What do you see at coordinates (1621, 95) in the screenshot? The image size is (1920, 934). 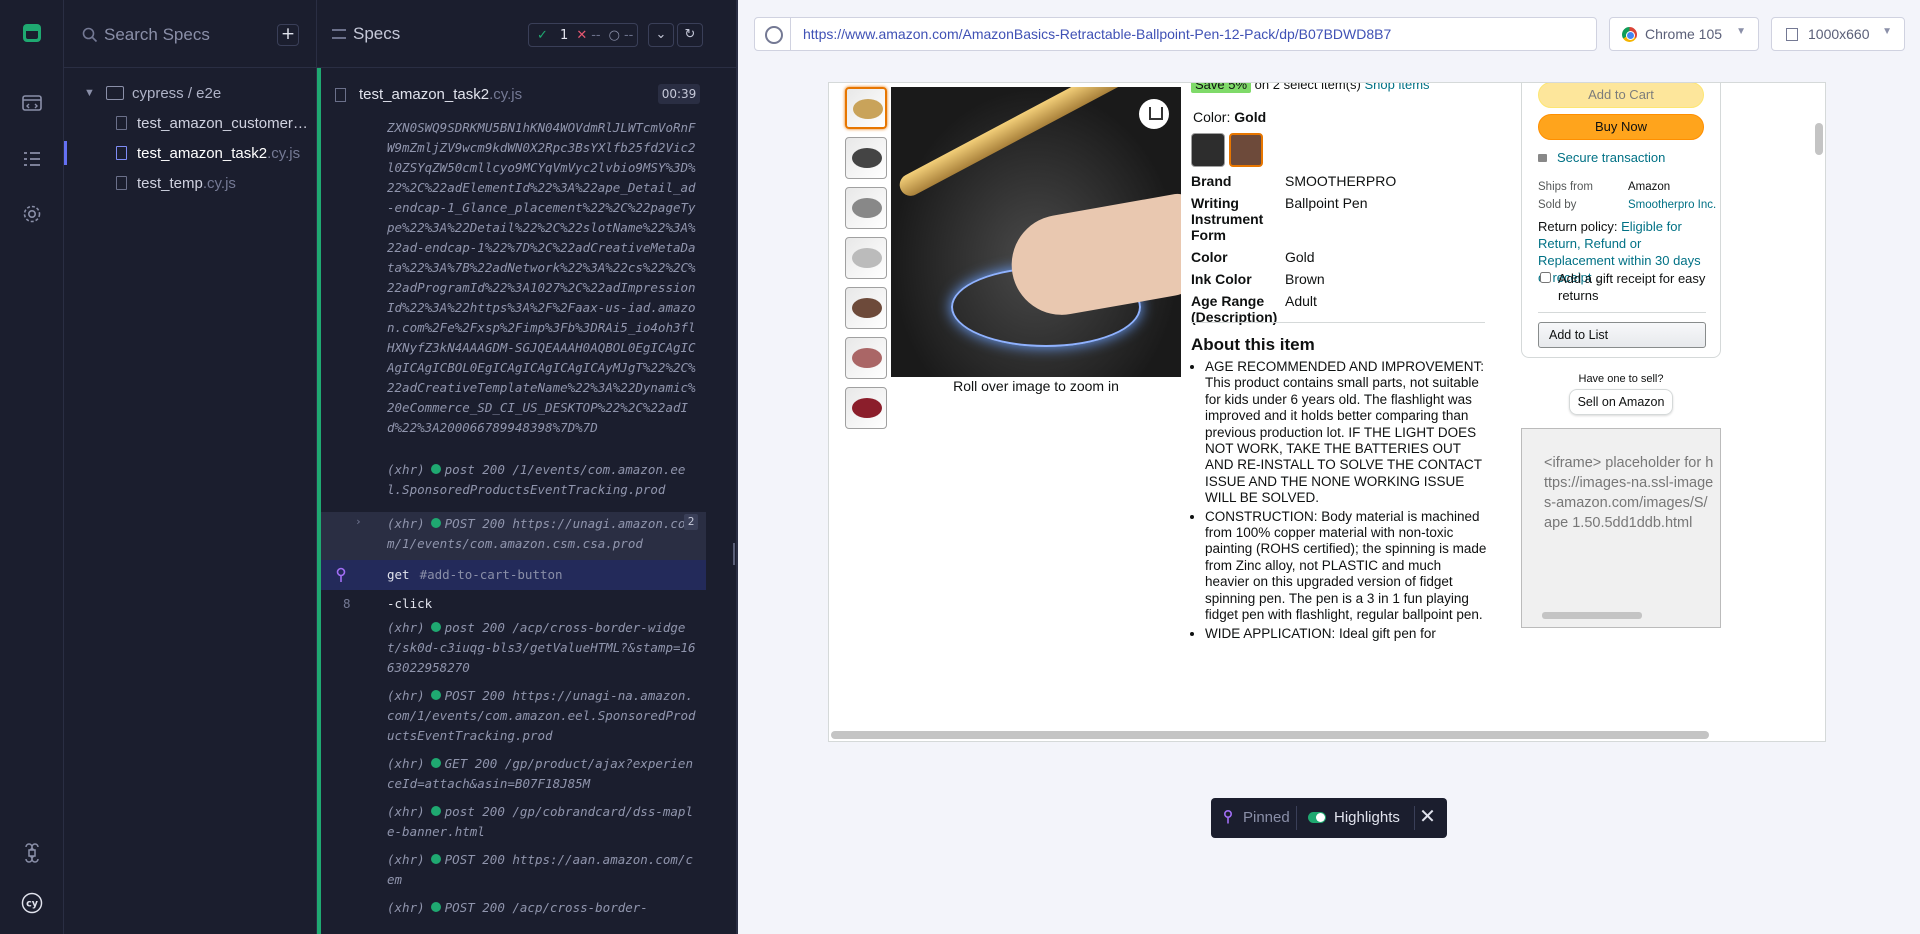 I see `add-to-cart-button: Add to Cart` at bounding box center [1621, 95].